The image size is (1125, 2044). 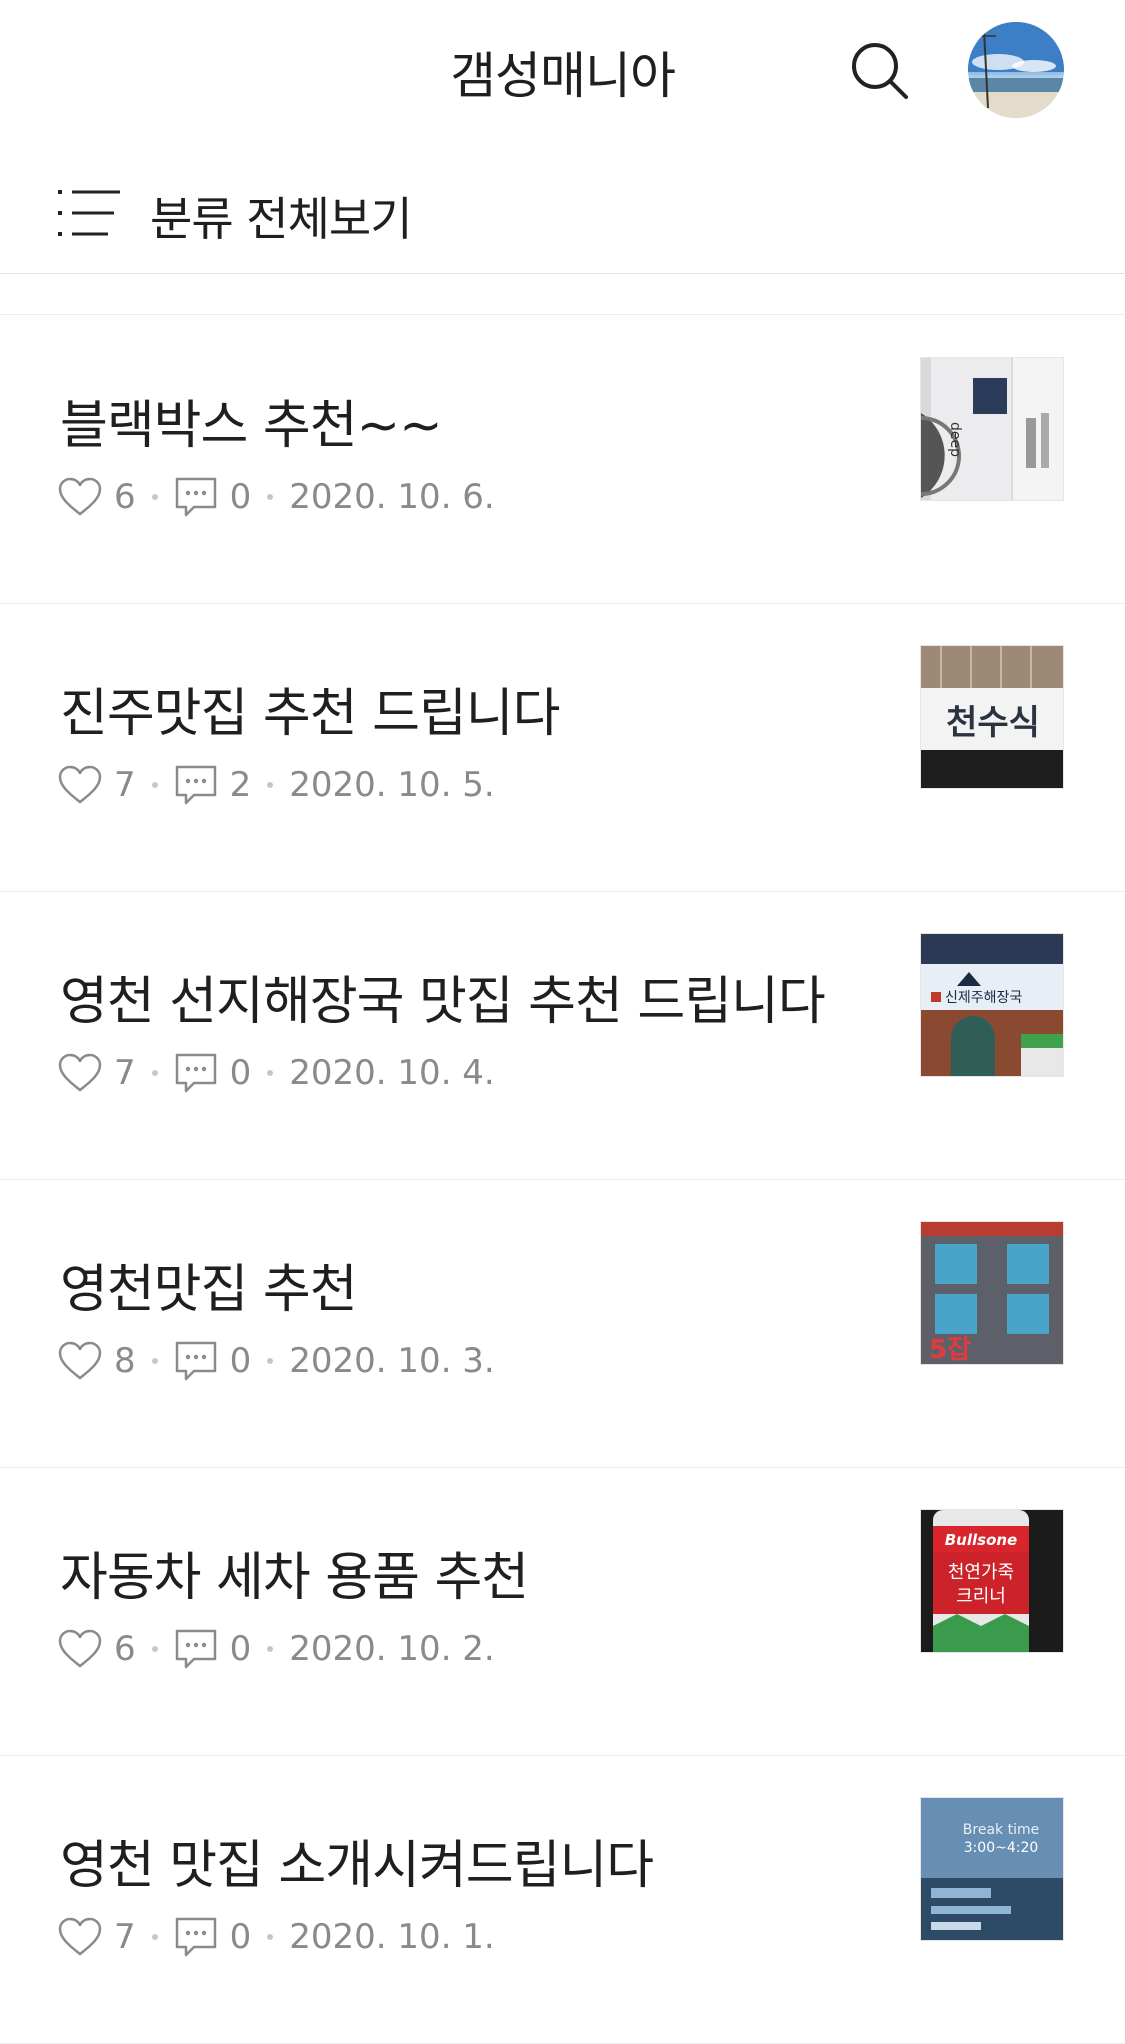 What do you see at coordinates (562, 459) in the screenshot?
I see `post-item: 블랙박스 추천~~ 6 0 2020. 10. 6. deep` at bounding box center [562, 459].